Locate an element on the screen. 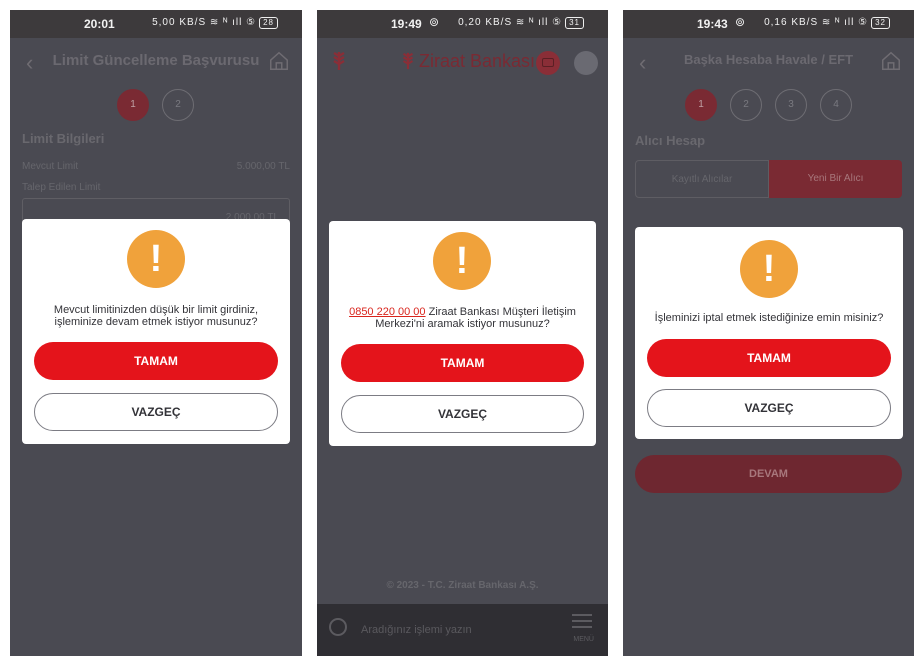 This screenshot has width=921, height=664. top-bar: ‹ Limit Güncelleme Başvurusu is located at coordinates (156, 62).